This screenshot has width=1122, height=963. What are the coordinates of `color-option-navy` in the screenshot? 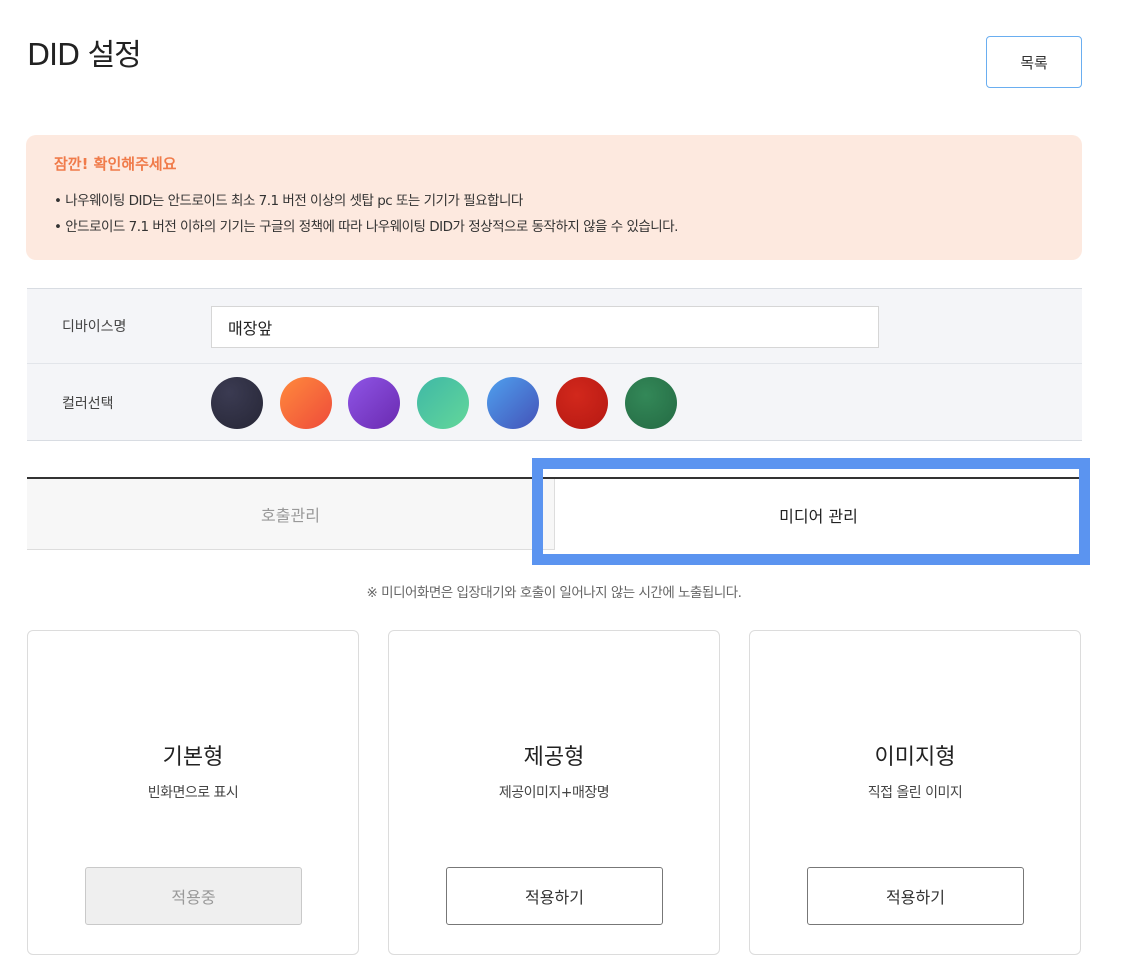 It's located at (237, 403).